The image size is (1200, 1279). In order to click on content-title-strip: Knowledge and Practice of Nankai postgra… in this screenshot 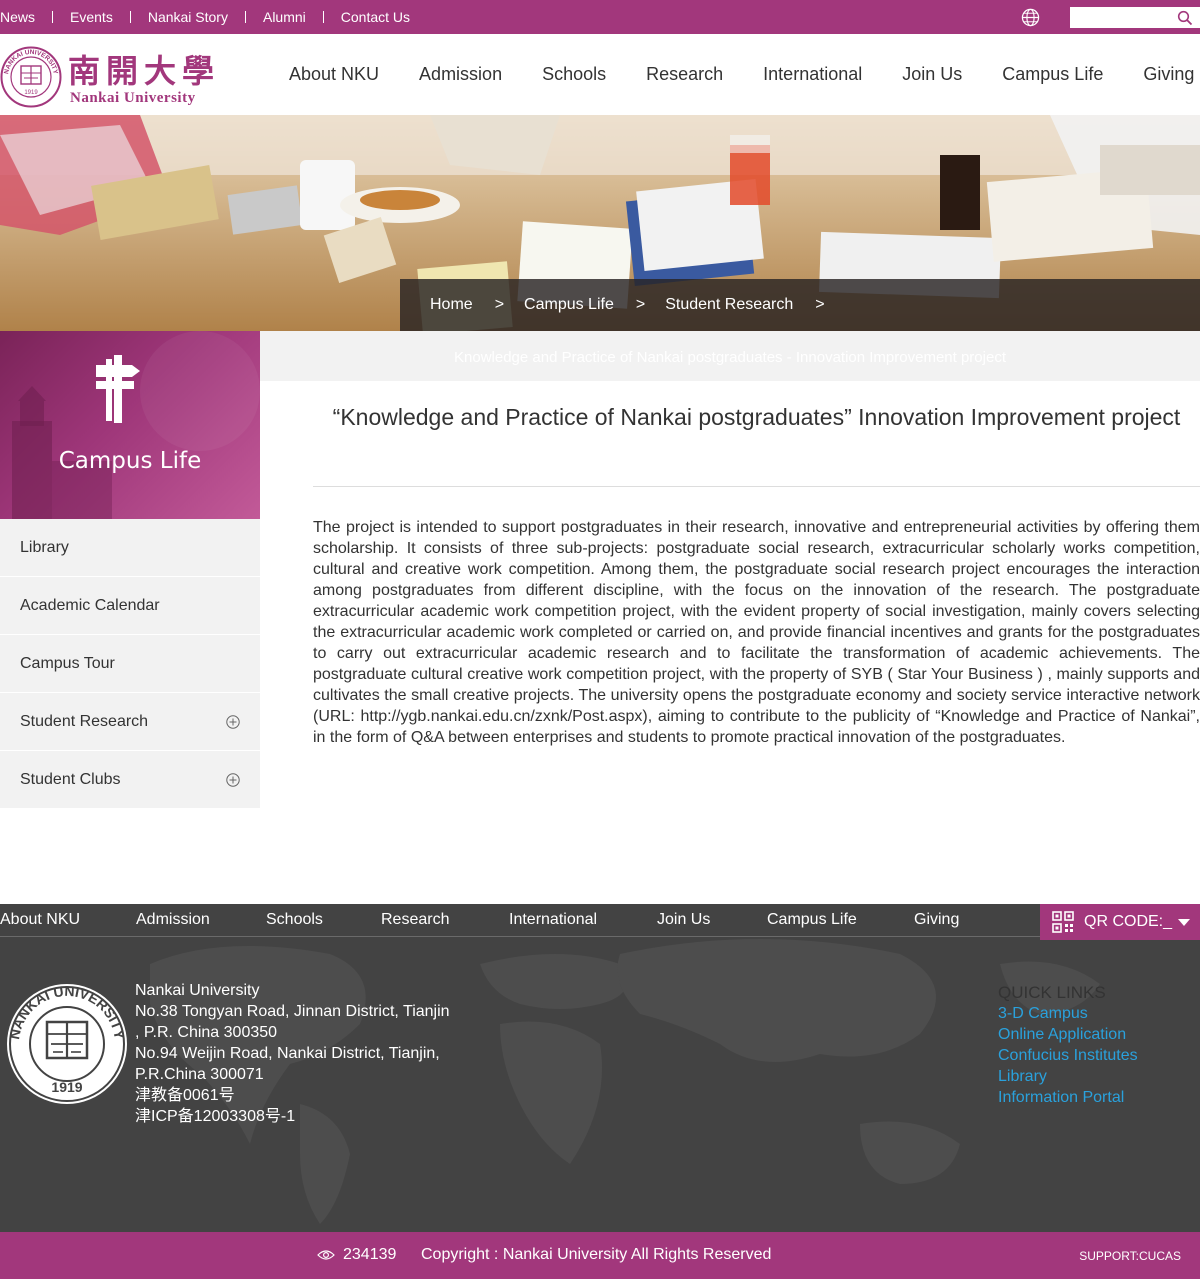, I will do `click(730, 356)`.